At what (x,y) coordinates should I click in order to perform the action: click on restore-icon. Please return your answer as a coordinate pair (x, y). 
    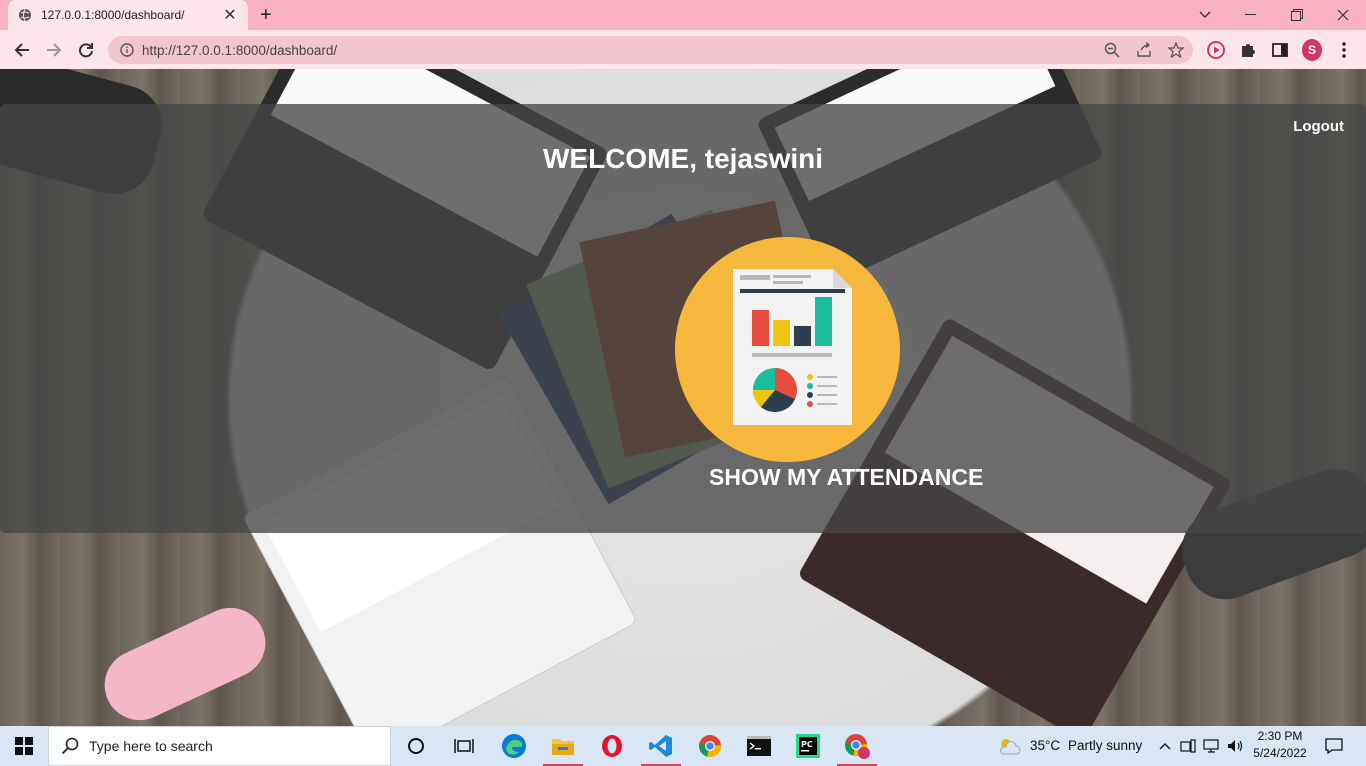
    Looking at the image, I should click on (1297, 15).